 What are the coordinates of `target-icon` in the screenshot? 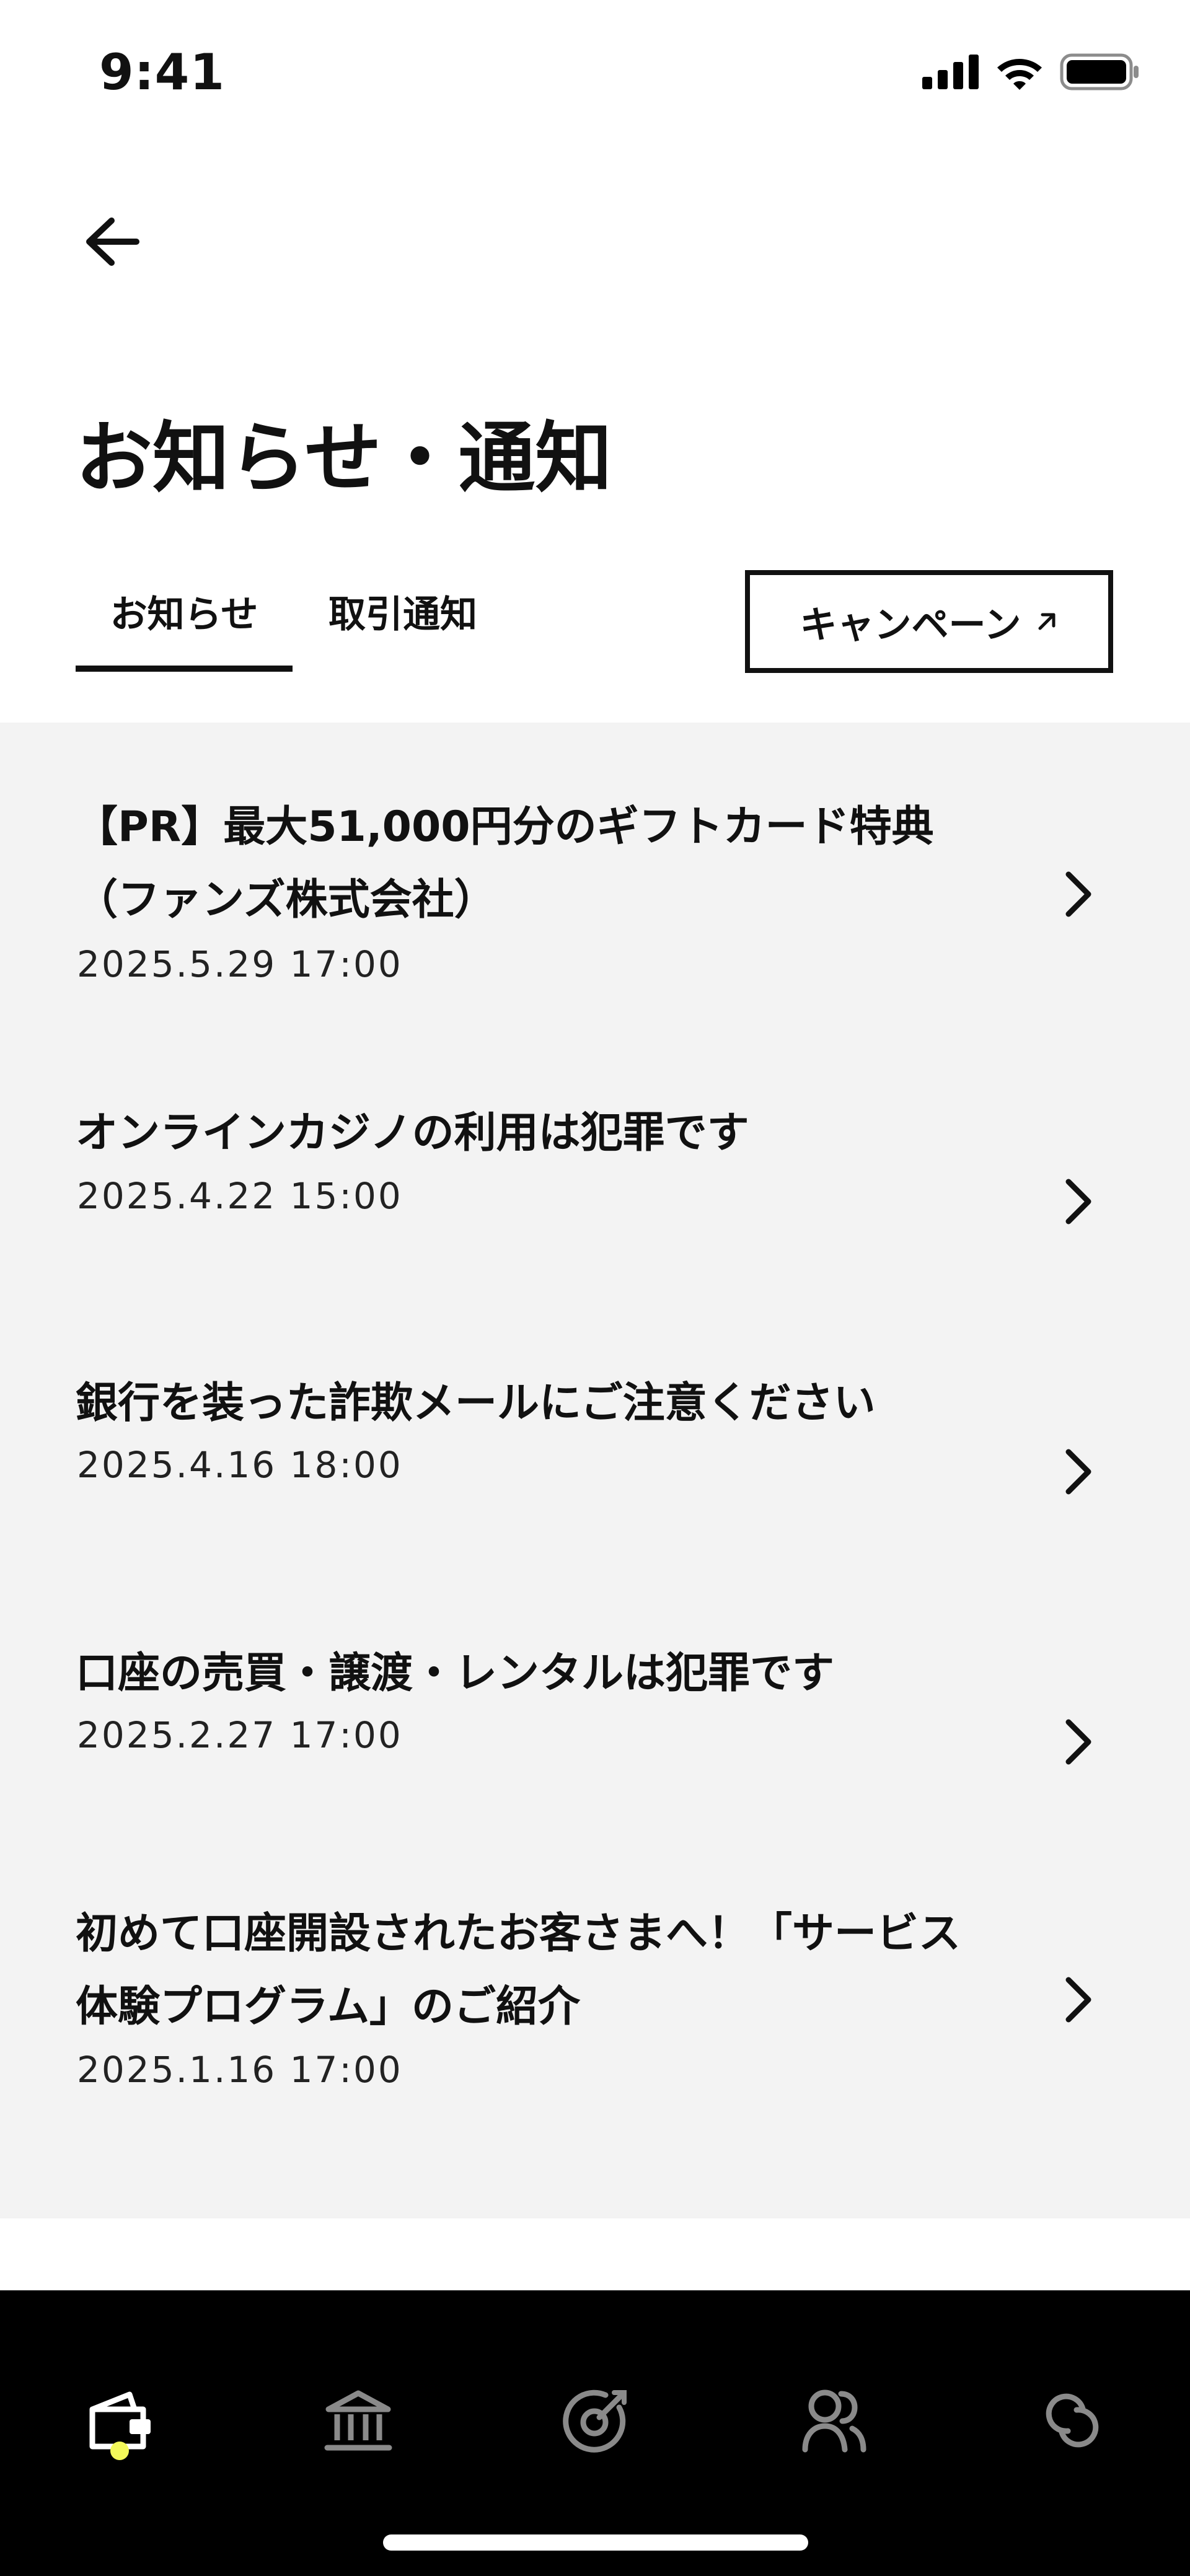 It's located at (595, 2421).